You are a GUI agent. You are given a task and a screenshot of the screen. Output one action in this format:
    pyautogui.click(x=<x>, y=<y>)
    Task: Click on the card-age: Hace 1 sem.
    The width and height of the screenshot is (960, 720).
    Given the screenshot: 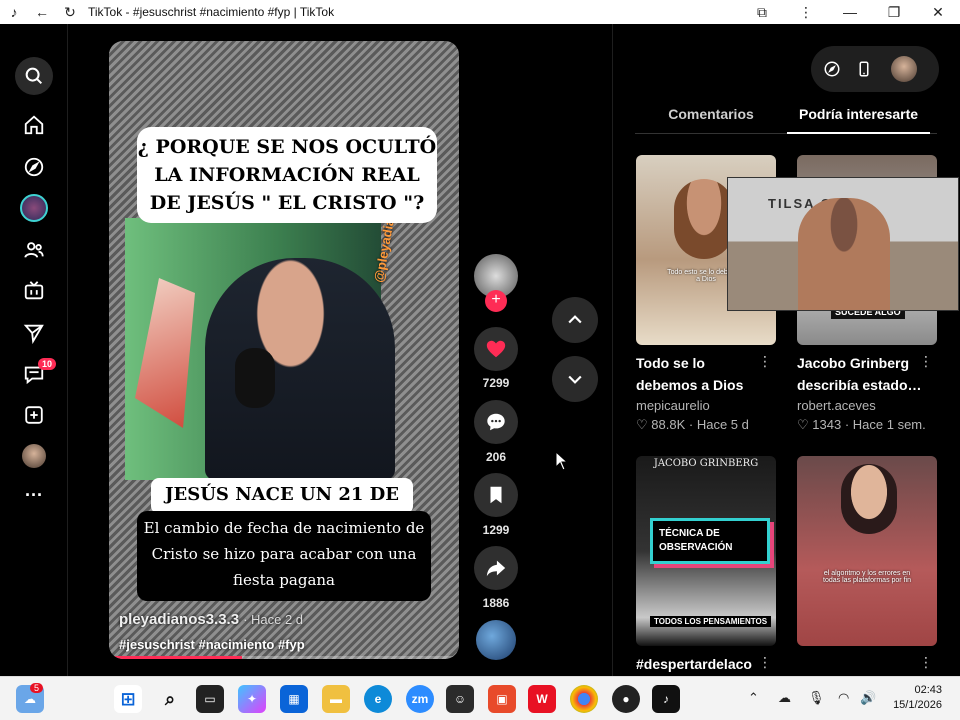 What is the action you would take?
    pyautogui.click(x=889, y=424)
    